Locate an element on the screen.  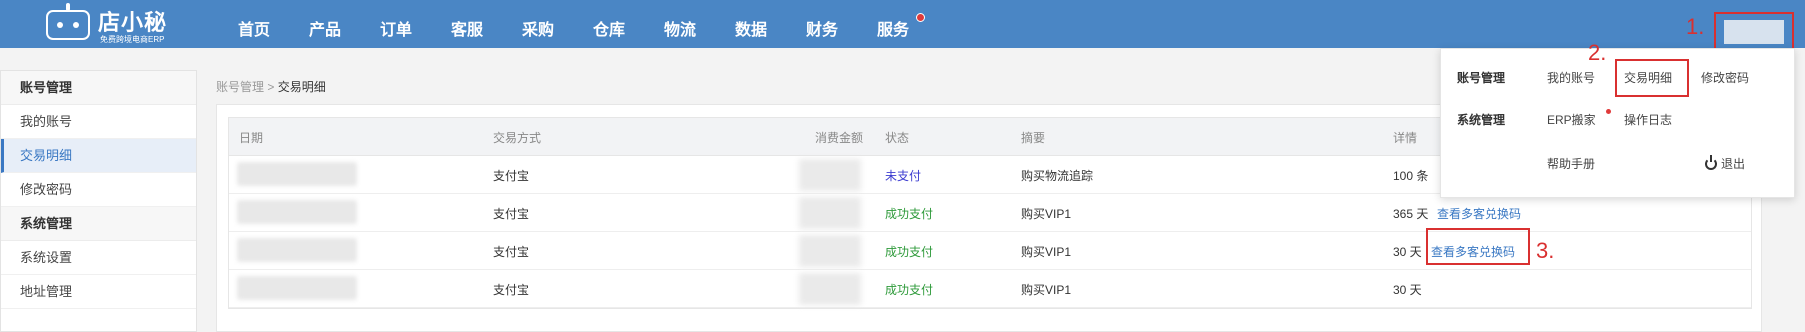
nav-data: 数据 is located at coordinates (751, 28).